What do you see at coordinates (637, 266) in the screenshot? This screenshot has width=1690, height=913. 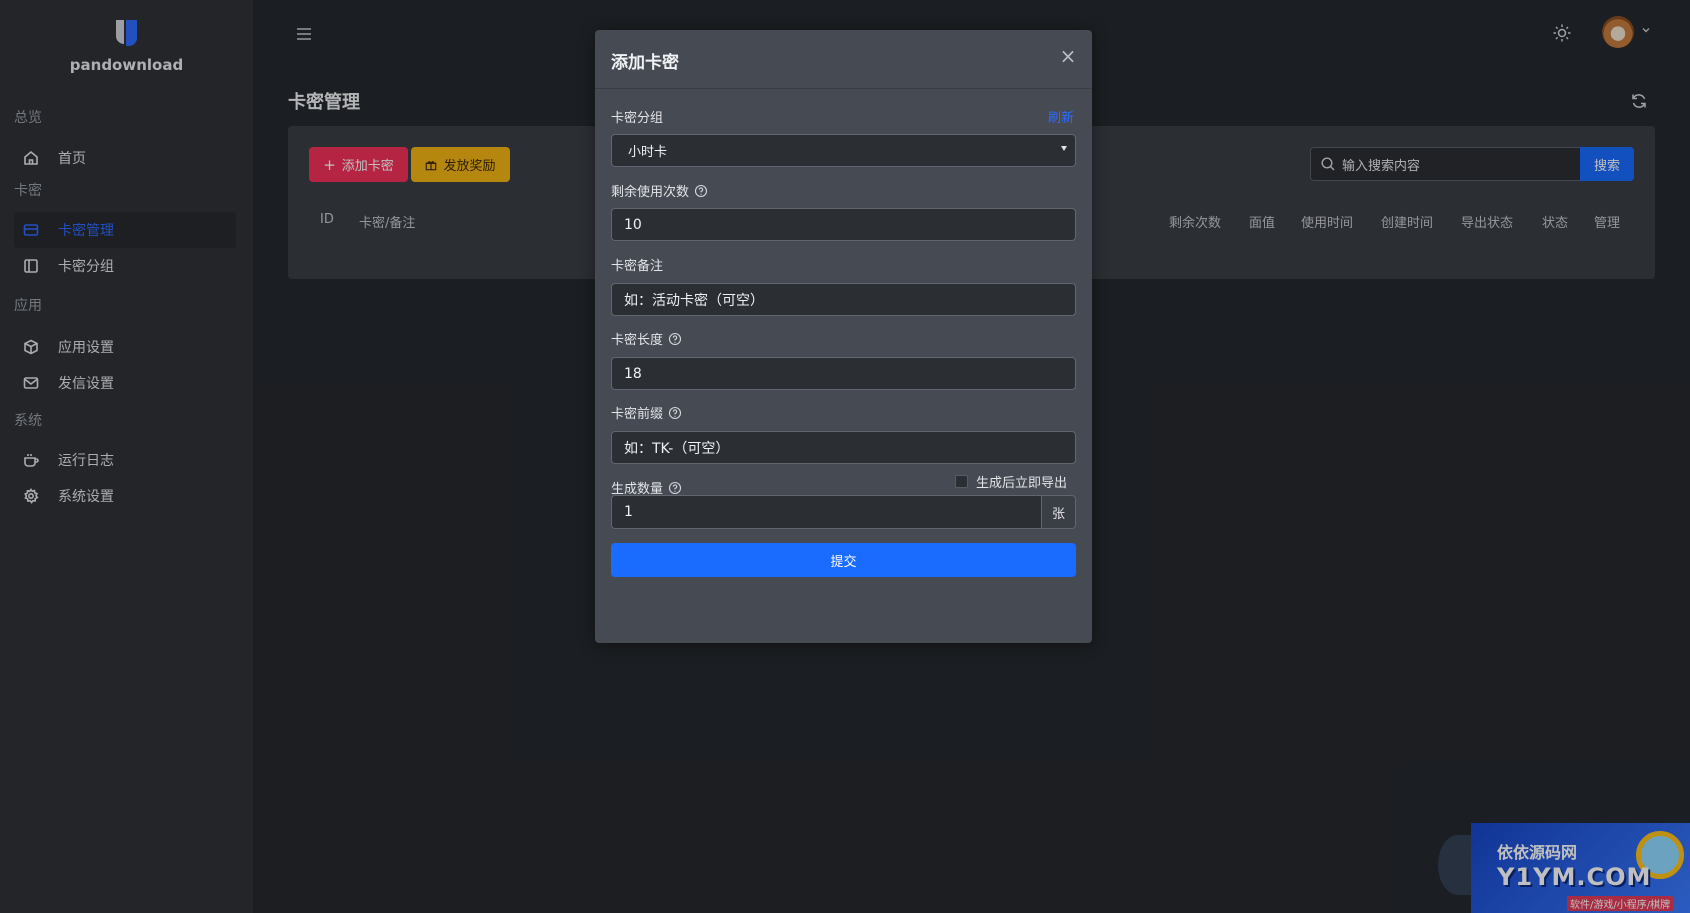 I see `note-label: 卡密备注` at bounding box center [637, 266].